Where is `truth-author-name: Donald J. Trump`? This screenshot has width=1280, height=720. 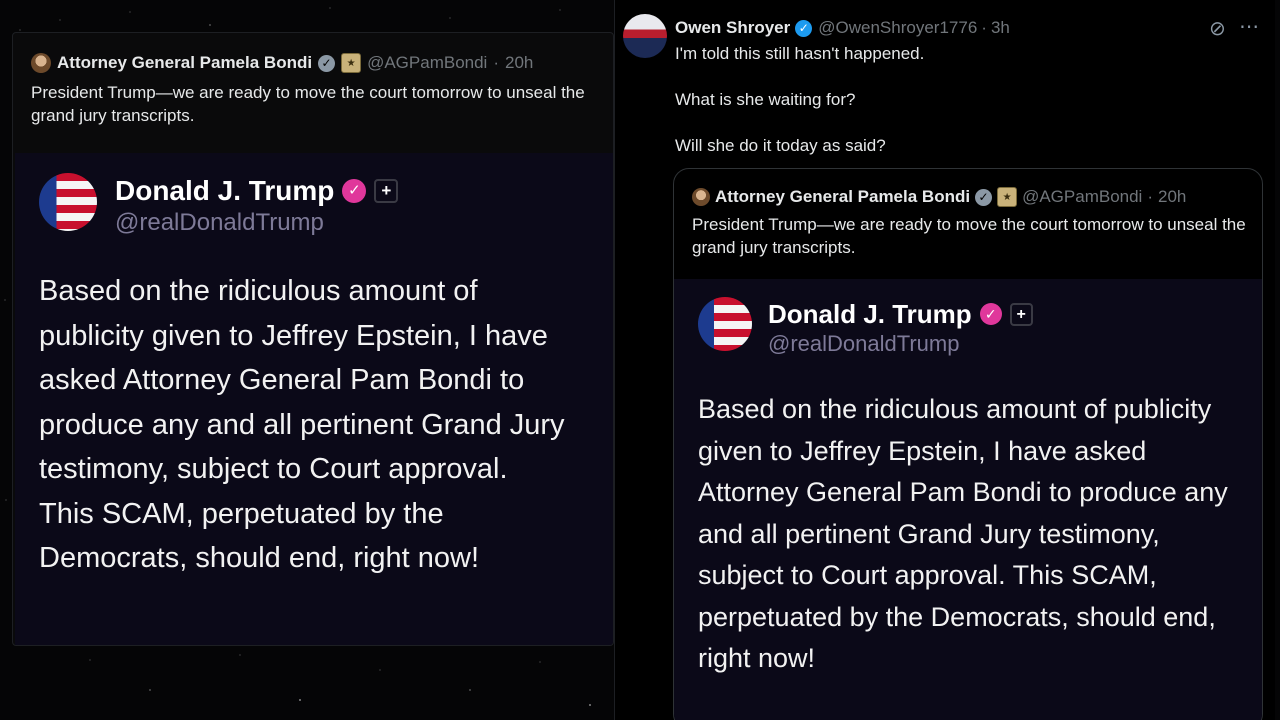 truth-author-name: Donald J. Trump is located at coordinates (225, 190).